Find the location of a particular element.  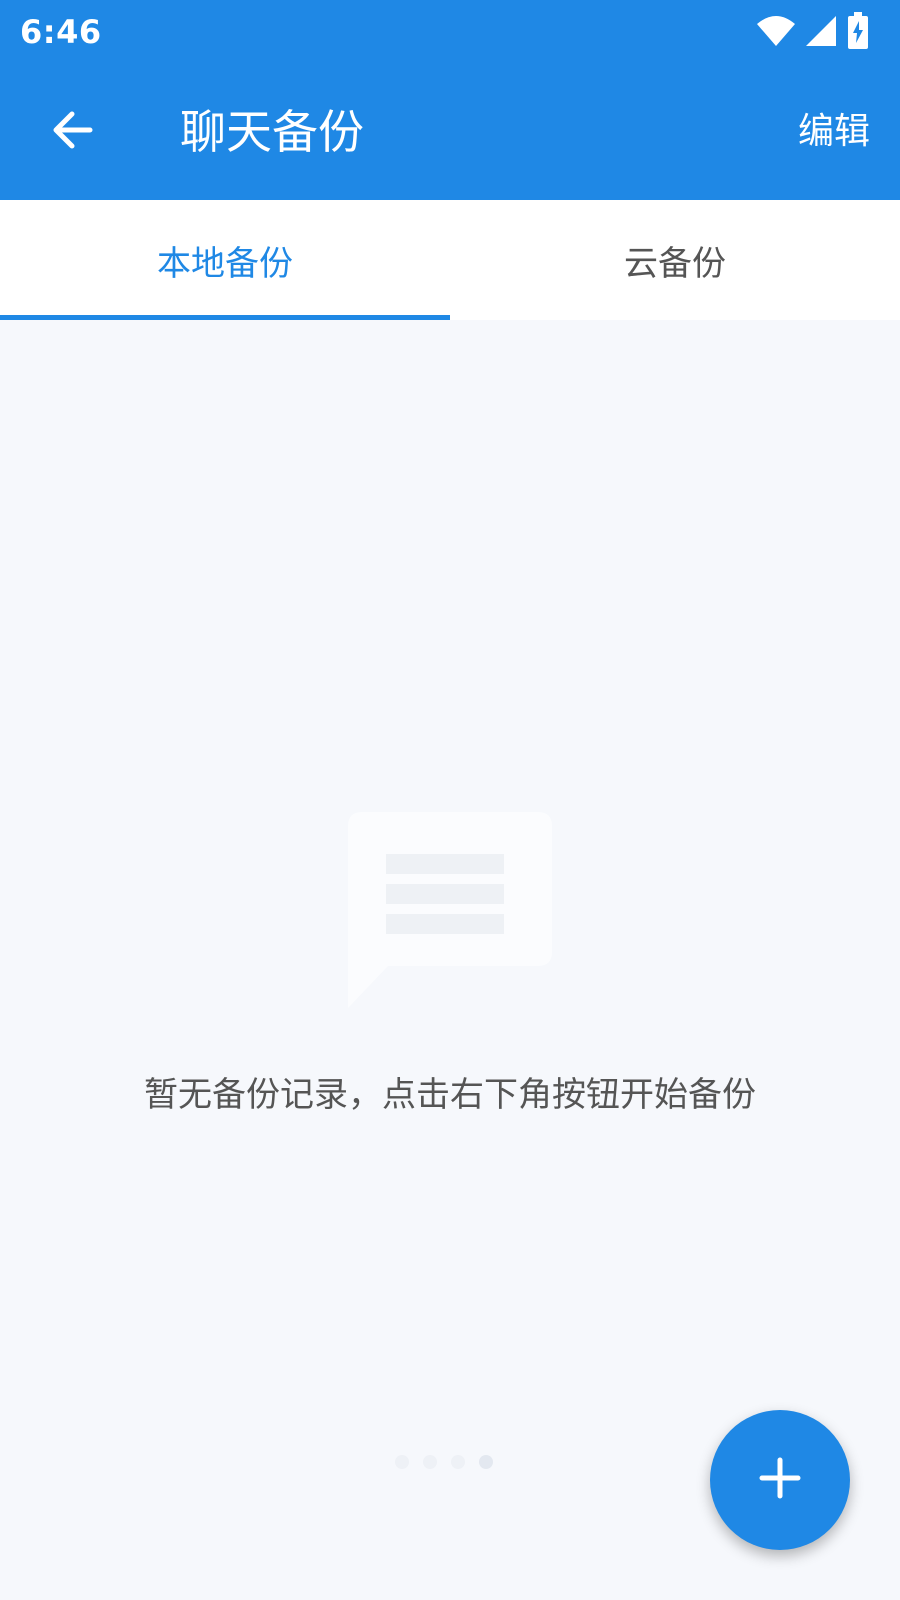

tab-bar: 本地备份 云备份 is located at coordinates (450, 260).